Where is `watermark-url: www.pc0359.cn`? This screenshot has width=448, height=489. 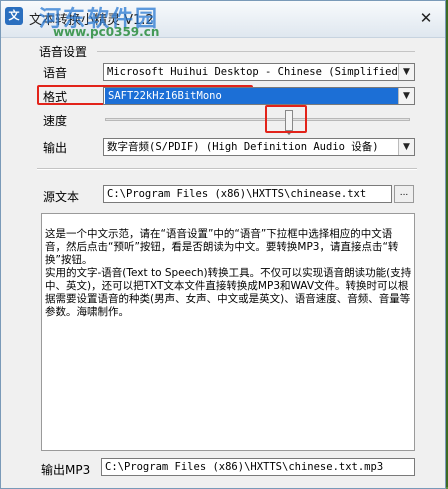 watermark-url: www.pc0359.cn is located at coordinates (106, 32).